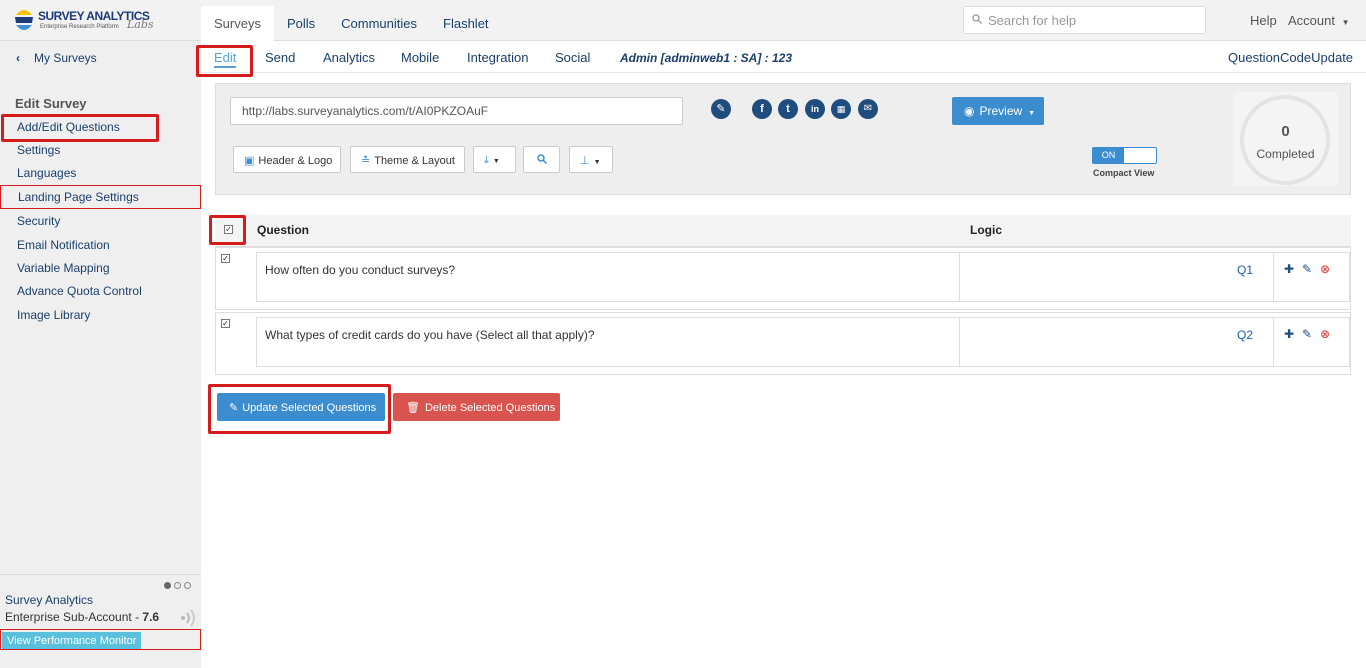 This screenshot has height=668, width=1366. I want to click on tab-communities: Communities, so click(379, 23).